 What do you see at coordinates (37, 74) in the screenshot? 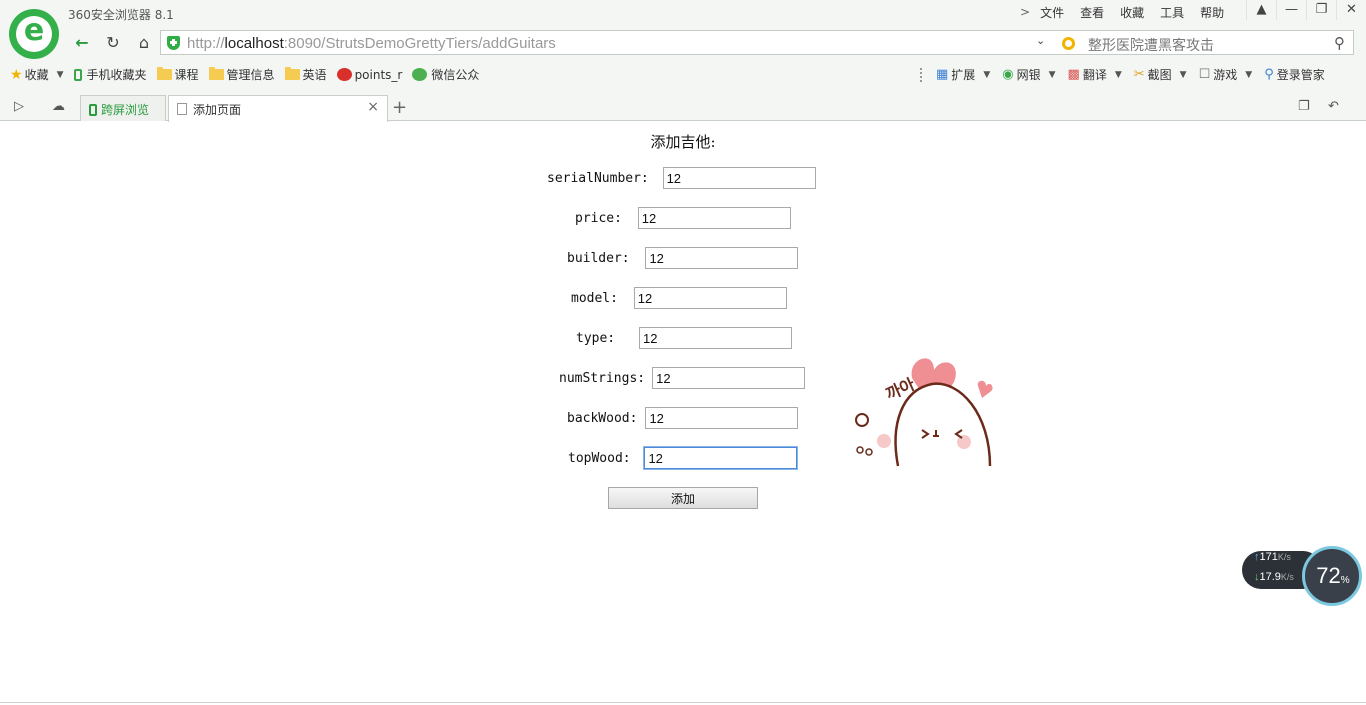
I see `bookmark-favorites: ★ 收藏 ▼` at bounding box center [37, 74].